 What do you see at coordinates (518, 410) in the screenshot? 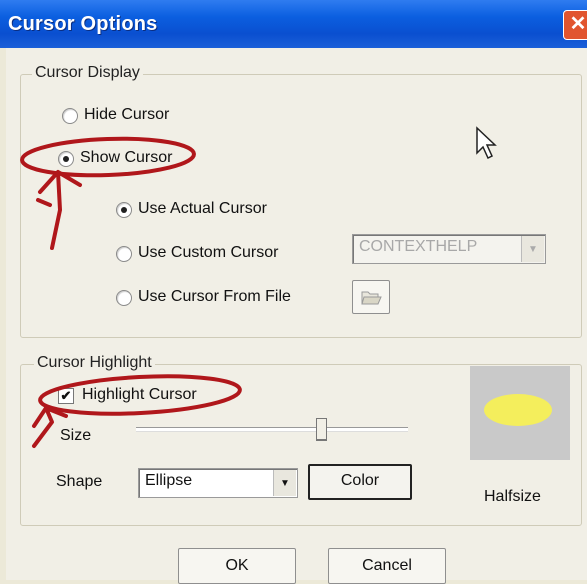
I see `highlight-preview-ellipse` at bounding box center [518, 410].